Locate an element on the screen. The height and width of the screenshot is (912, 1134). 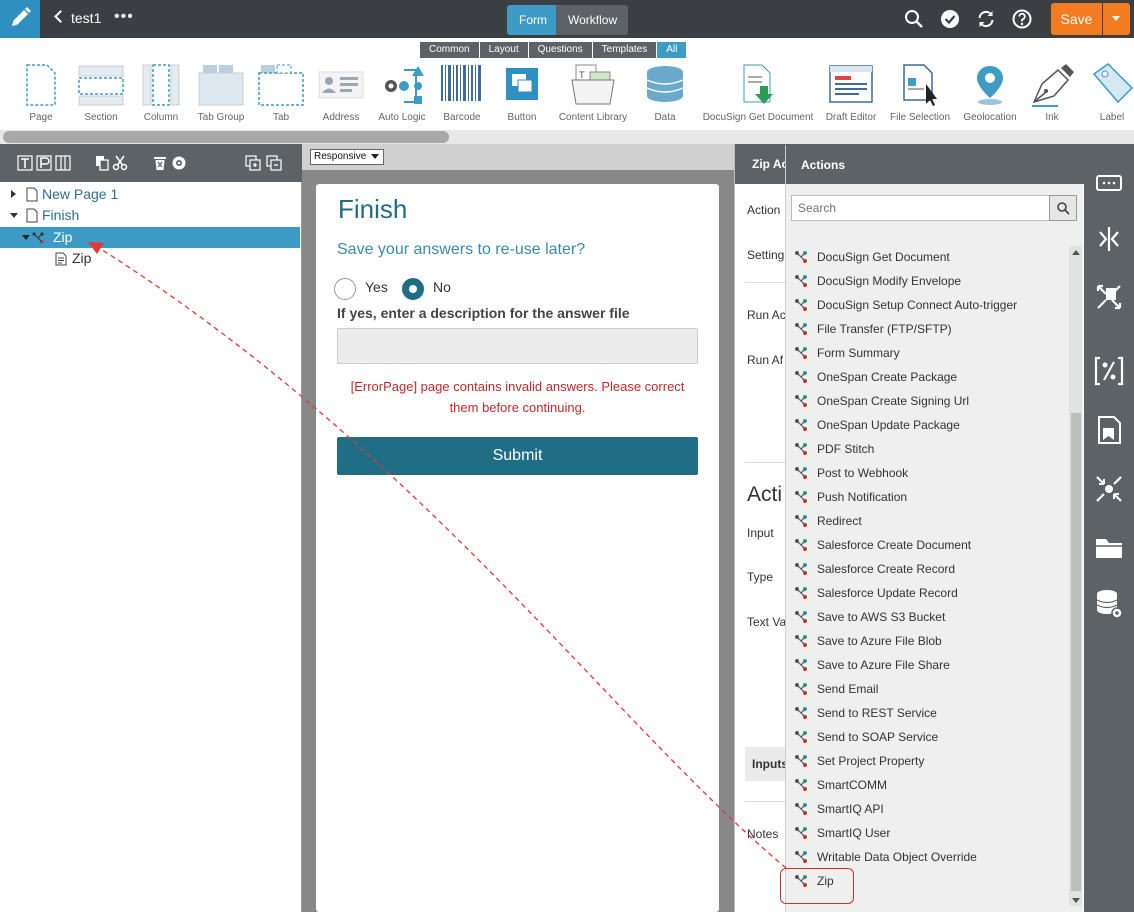
submit-button: Submit is located at coordinates (517, 456).